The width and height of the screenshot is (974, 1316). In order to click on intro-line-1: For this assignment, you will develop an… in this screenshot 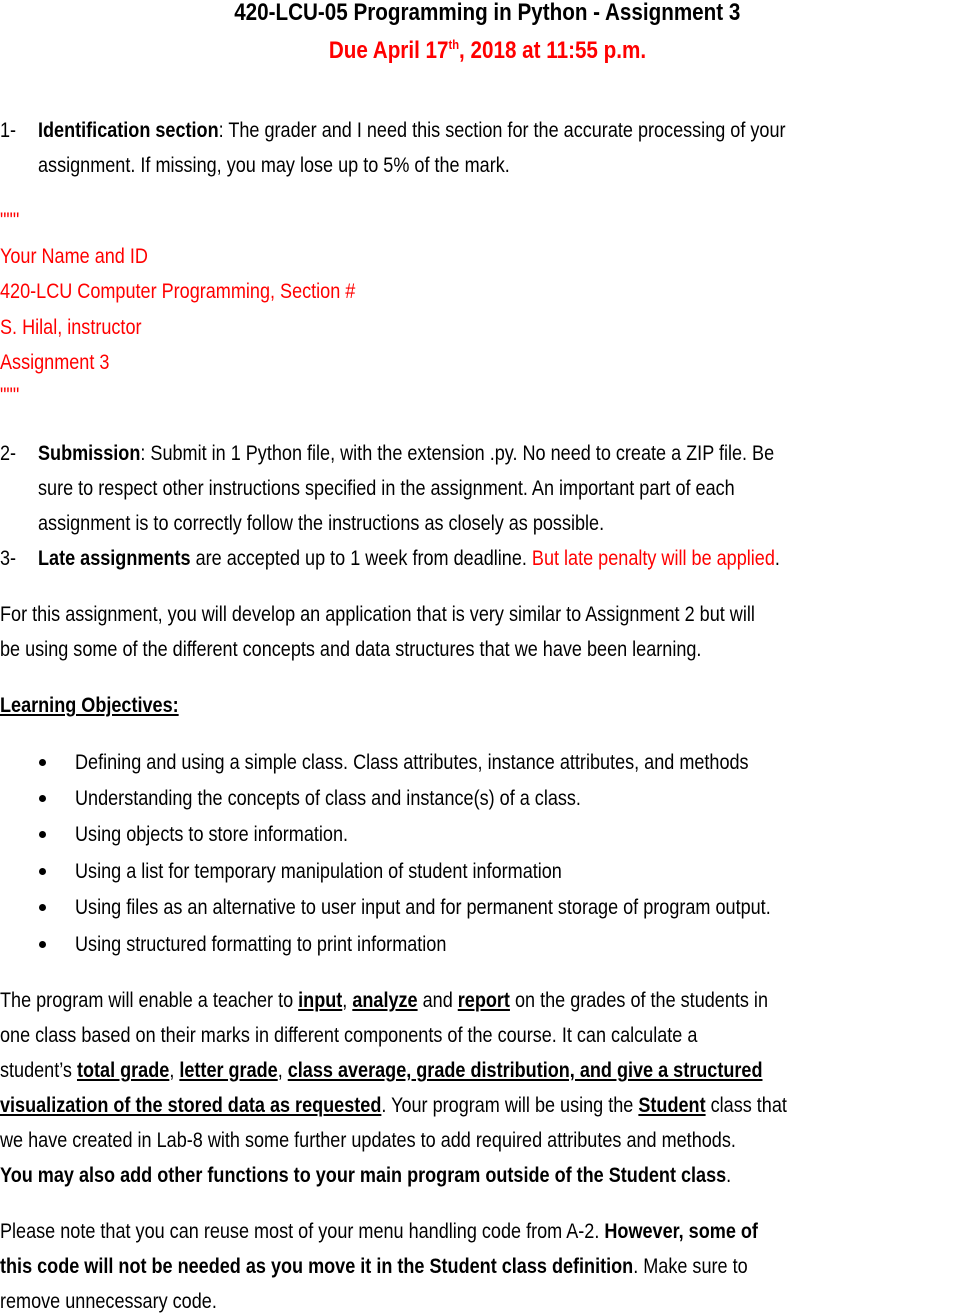, I will do `click(377, 614)`.